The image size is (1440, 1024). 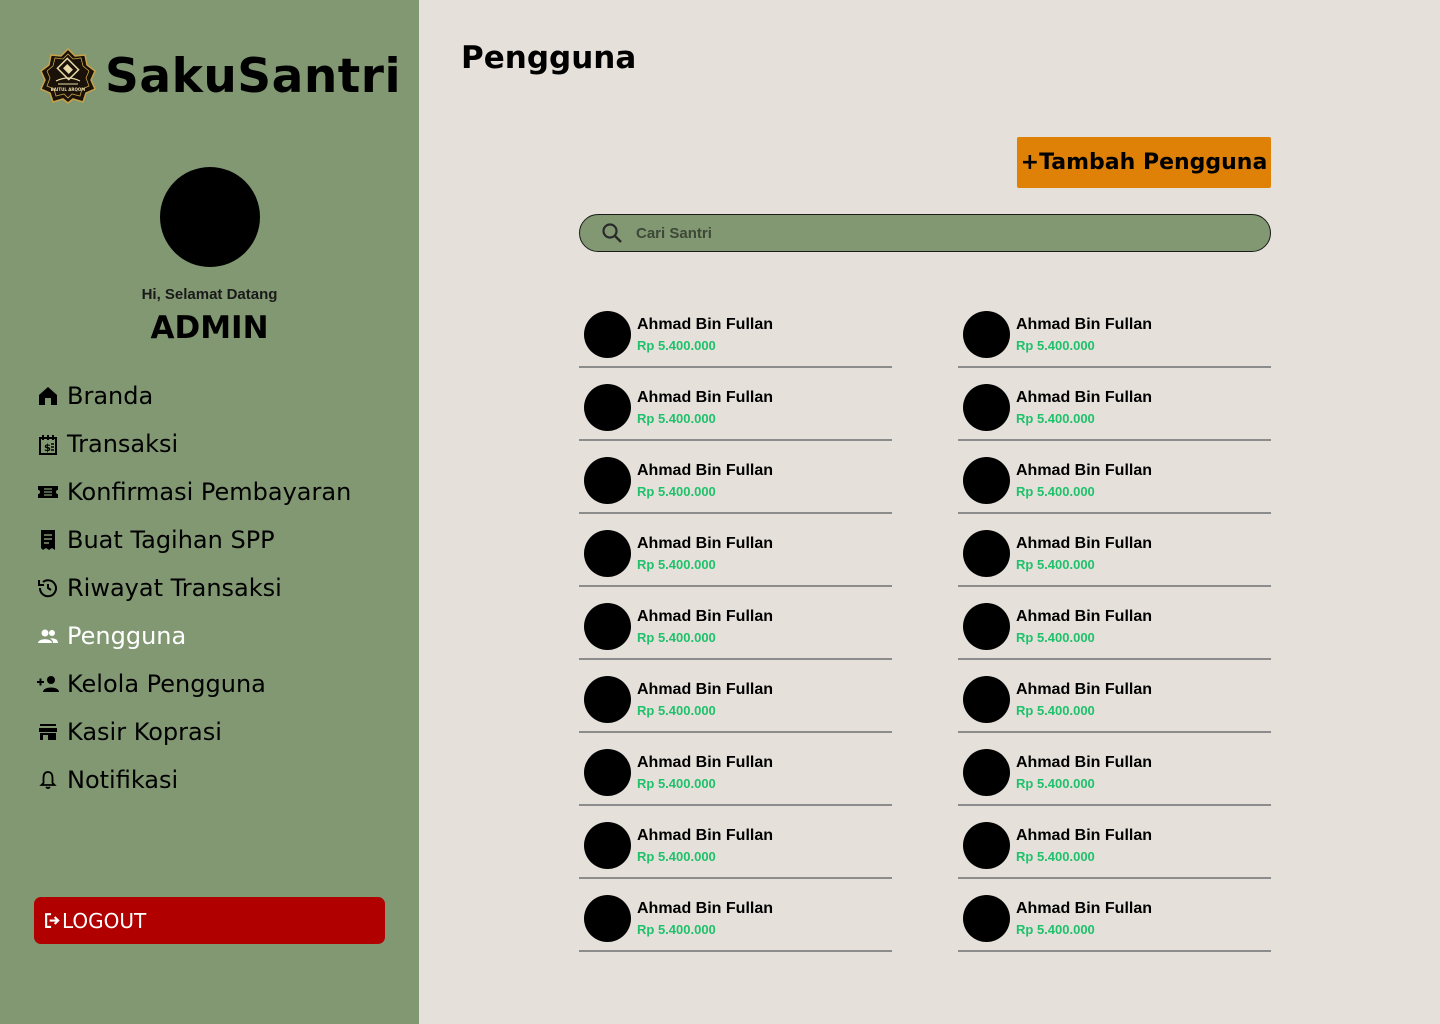 I want to click on sidebar-item-kasir-koprasi: Kasir Koprasi, so click(x=193, y=732).